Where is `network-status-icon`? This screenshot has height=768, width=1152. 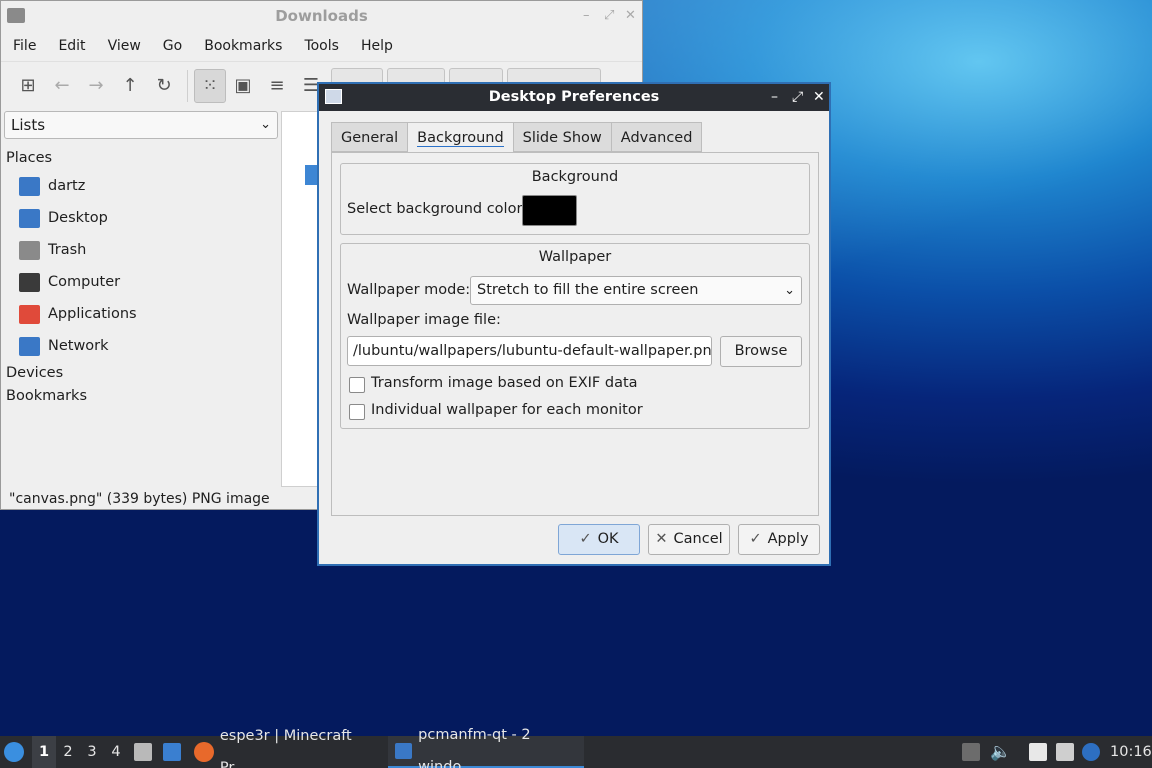
network-status-icon is located at coordinates (1065, 752).